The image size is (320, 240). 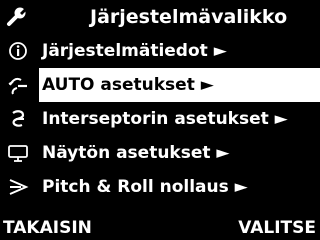 What do you see at coordinates (277, 228) in the screenshot?
I see `select-button: VALITSE` at bounding box center [277, 228].